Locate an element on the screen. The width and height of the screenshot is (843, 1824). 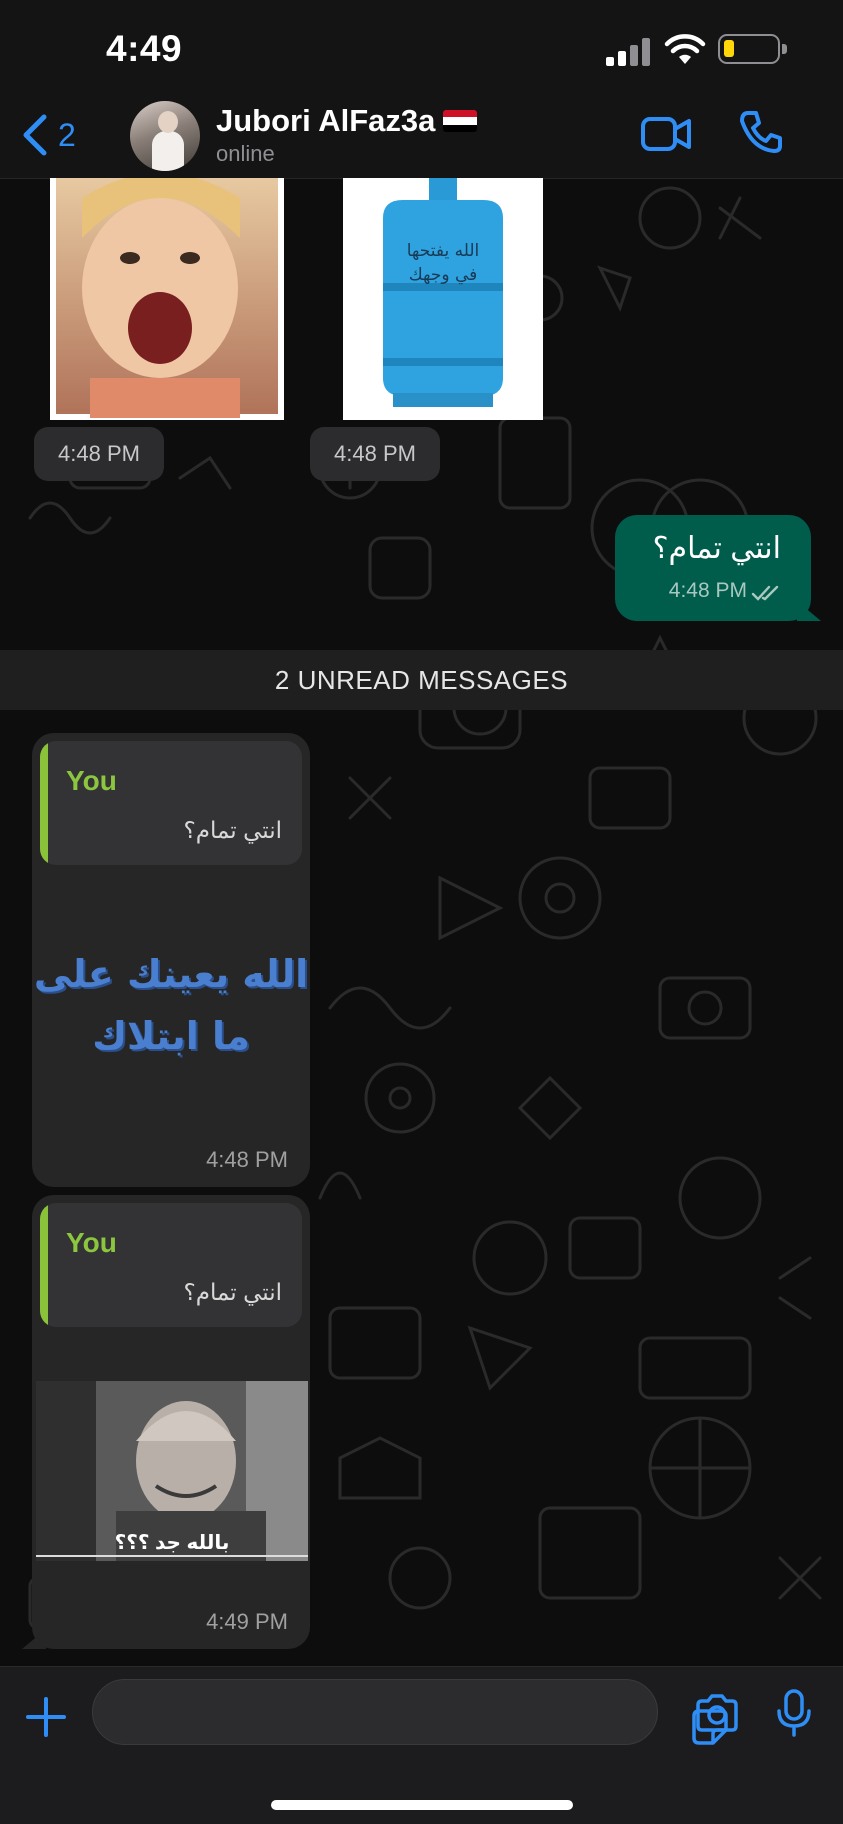
home-indicator is located at coordinates (422, 1805).